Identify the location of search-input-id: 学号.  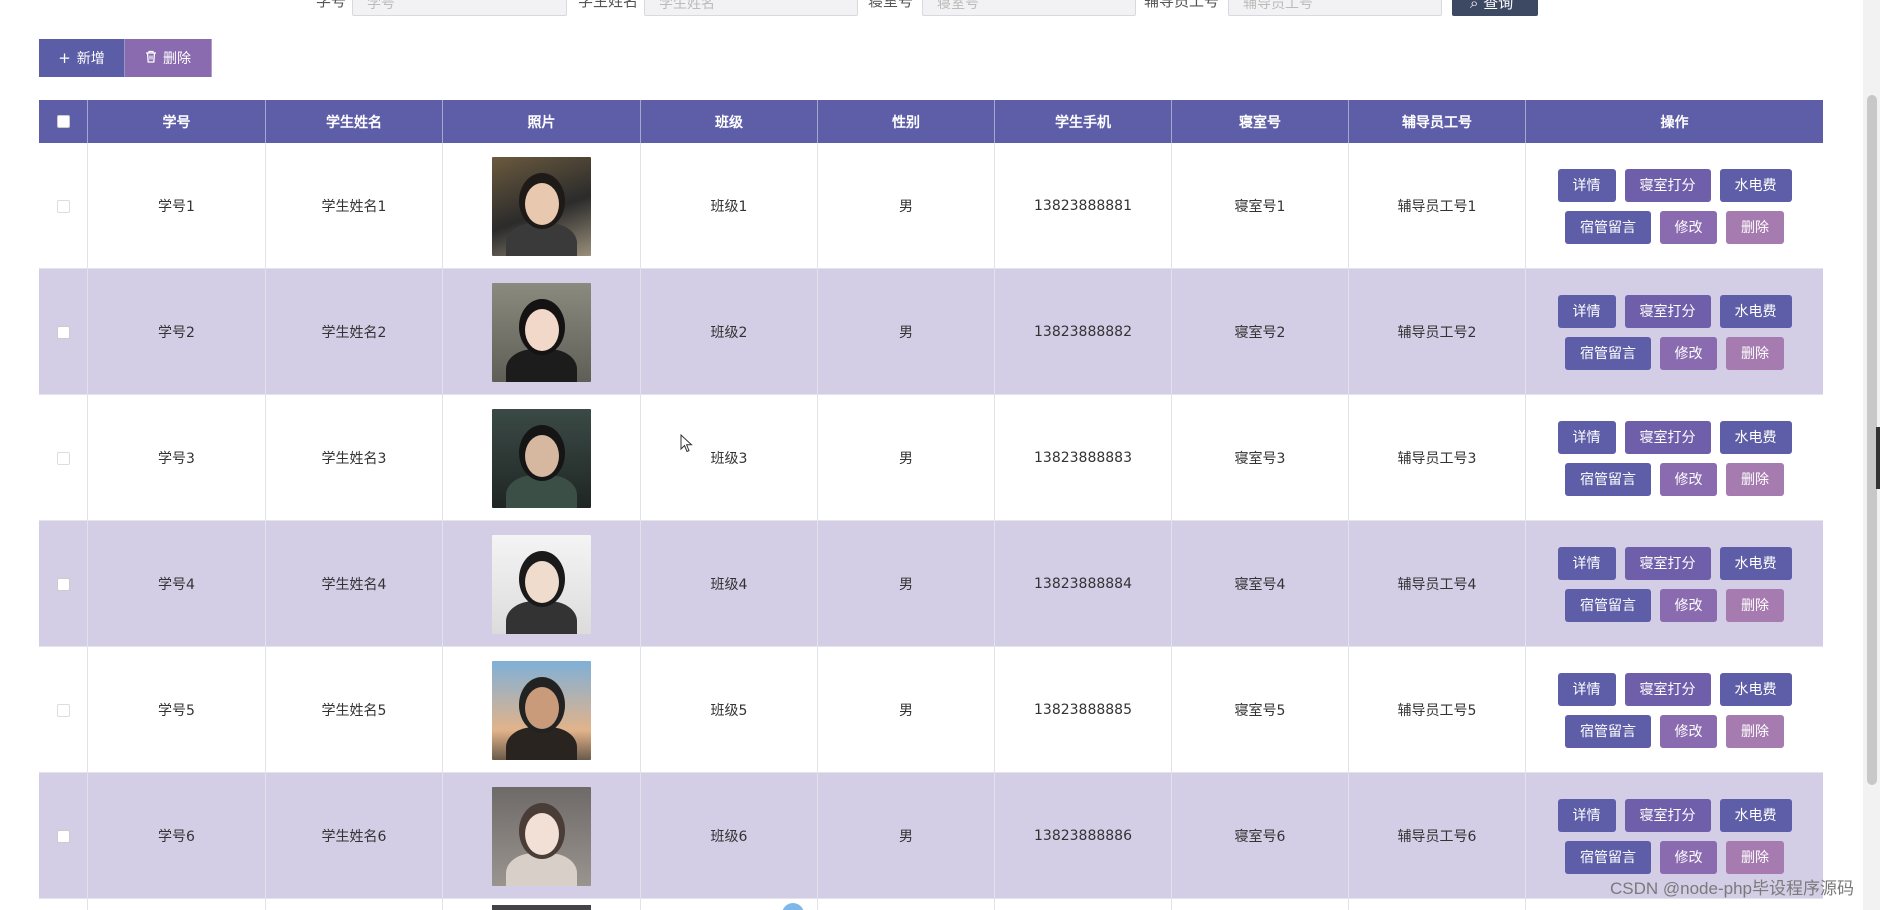
(459, 8).